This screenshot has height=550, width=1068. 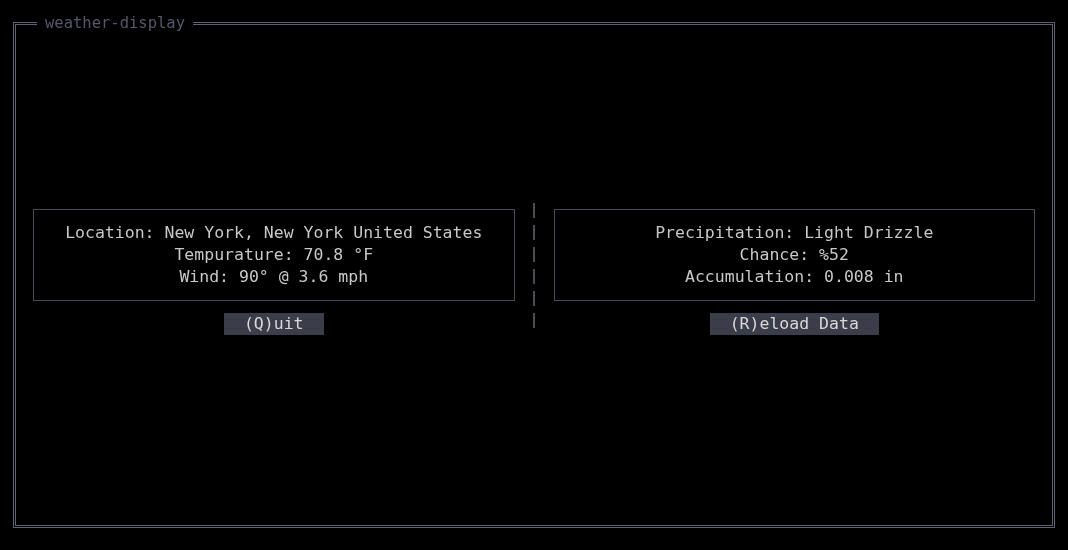 What do you see at coordinates (274, 232) in the screenshot?
I see `info-text: Location: New York, New York United States` at bounding box center [274, 232].